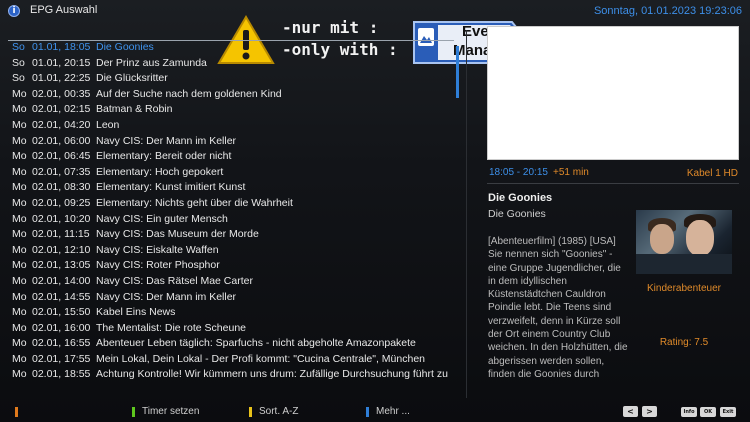  Describe the element at coordinates (231, 220) in the screenshot. I see `epg-list-item: Mo 02.01, 10:20 Navy CIS: Ein guter Mensch` at that location.